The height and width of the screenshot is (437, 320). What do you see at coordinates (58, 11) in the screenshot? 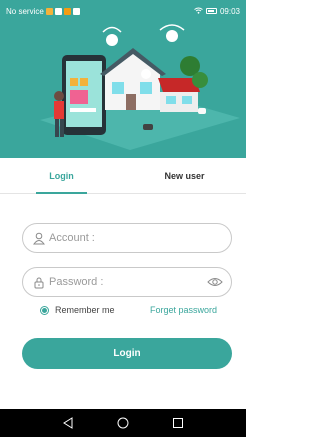
I see `message-icon` at bounding box center [58, 11].